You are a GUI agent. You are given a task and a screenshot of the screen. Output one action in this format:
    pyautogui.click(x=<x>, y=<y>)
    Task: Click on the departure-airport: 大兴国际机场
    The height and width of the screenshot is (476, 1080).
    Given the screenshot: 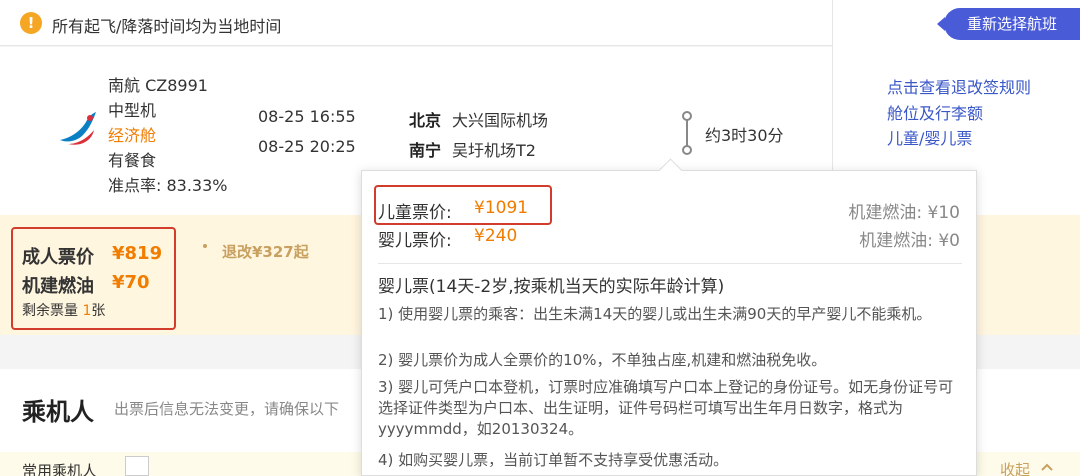 What is the action you would take?
    pyautogui.click(x=500, y=120)
    